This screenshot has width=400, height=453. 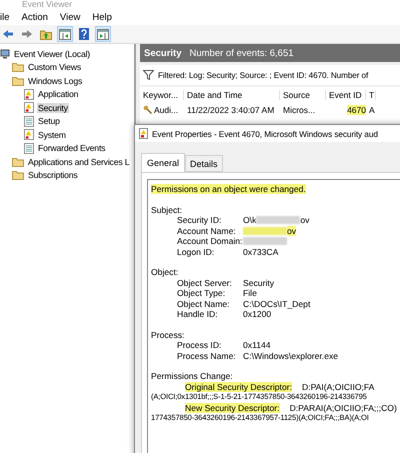 I want to click on table-cell: A, so click(x=372, y=109).